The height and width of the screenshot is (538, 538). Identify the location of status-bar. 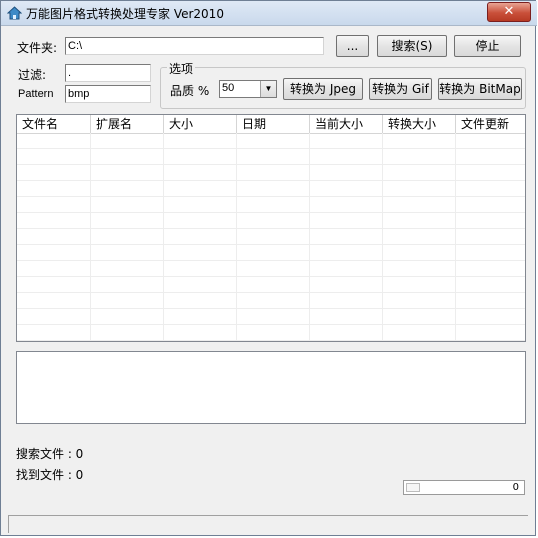
(268, 524).